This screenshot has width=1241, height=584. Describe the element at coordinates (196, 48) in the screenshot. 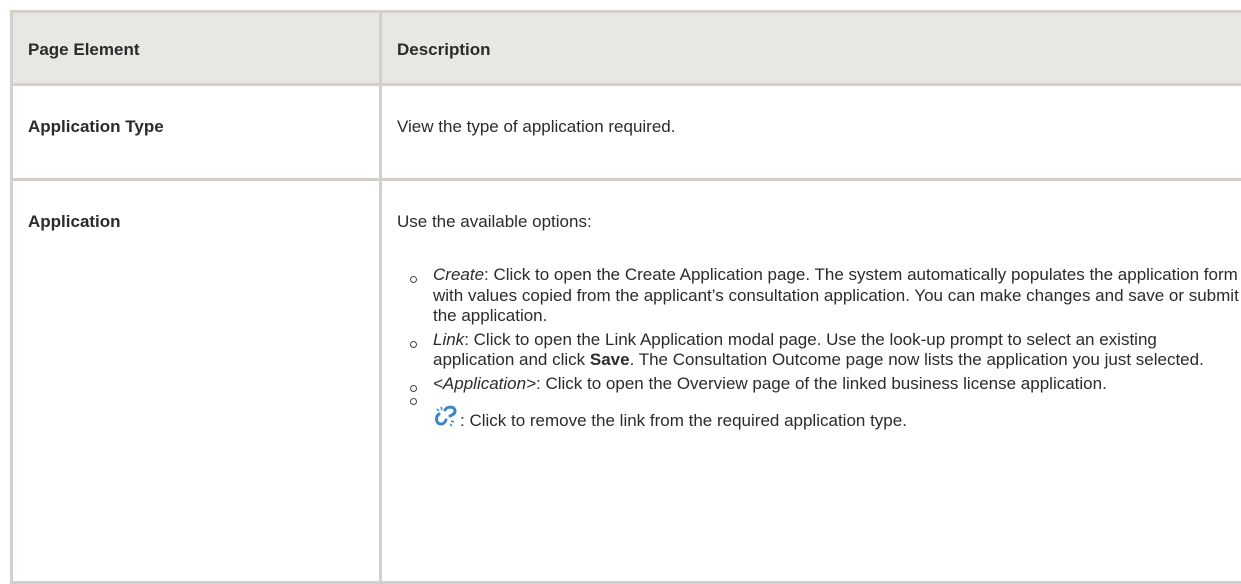

I see `column-header-page-element: Page Element` at that location.